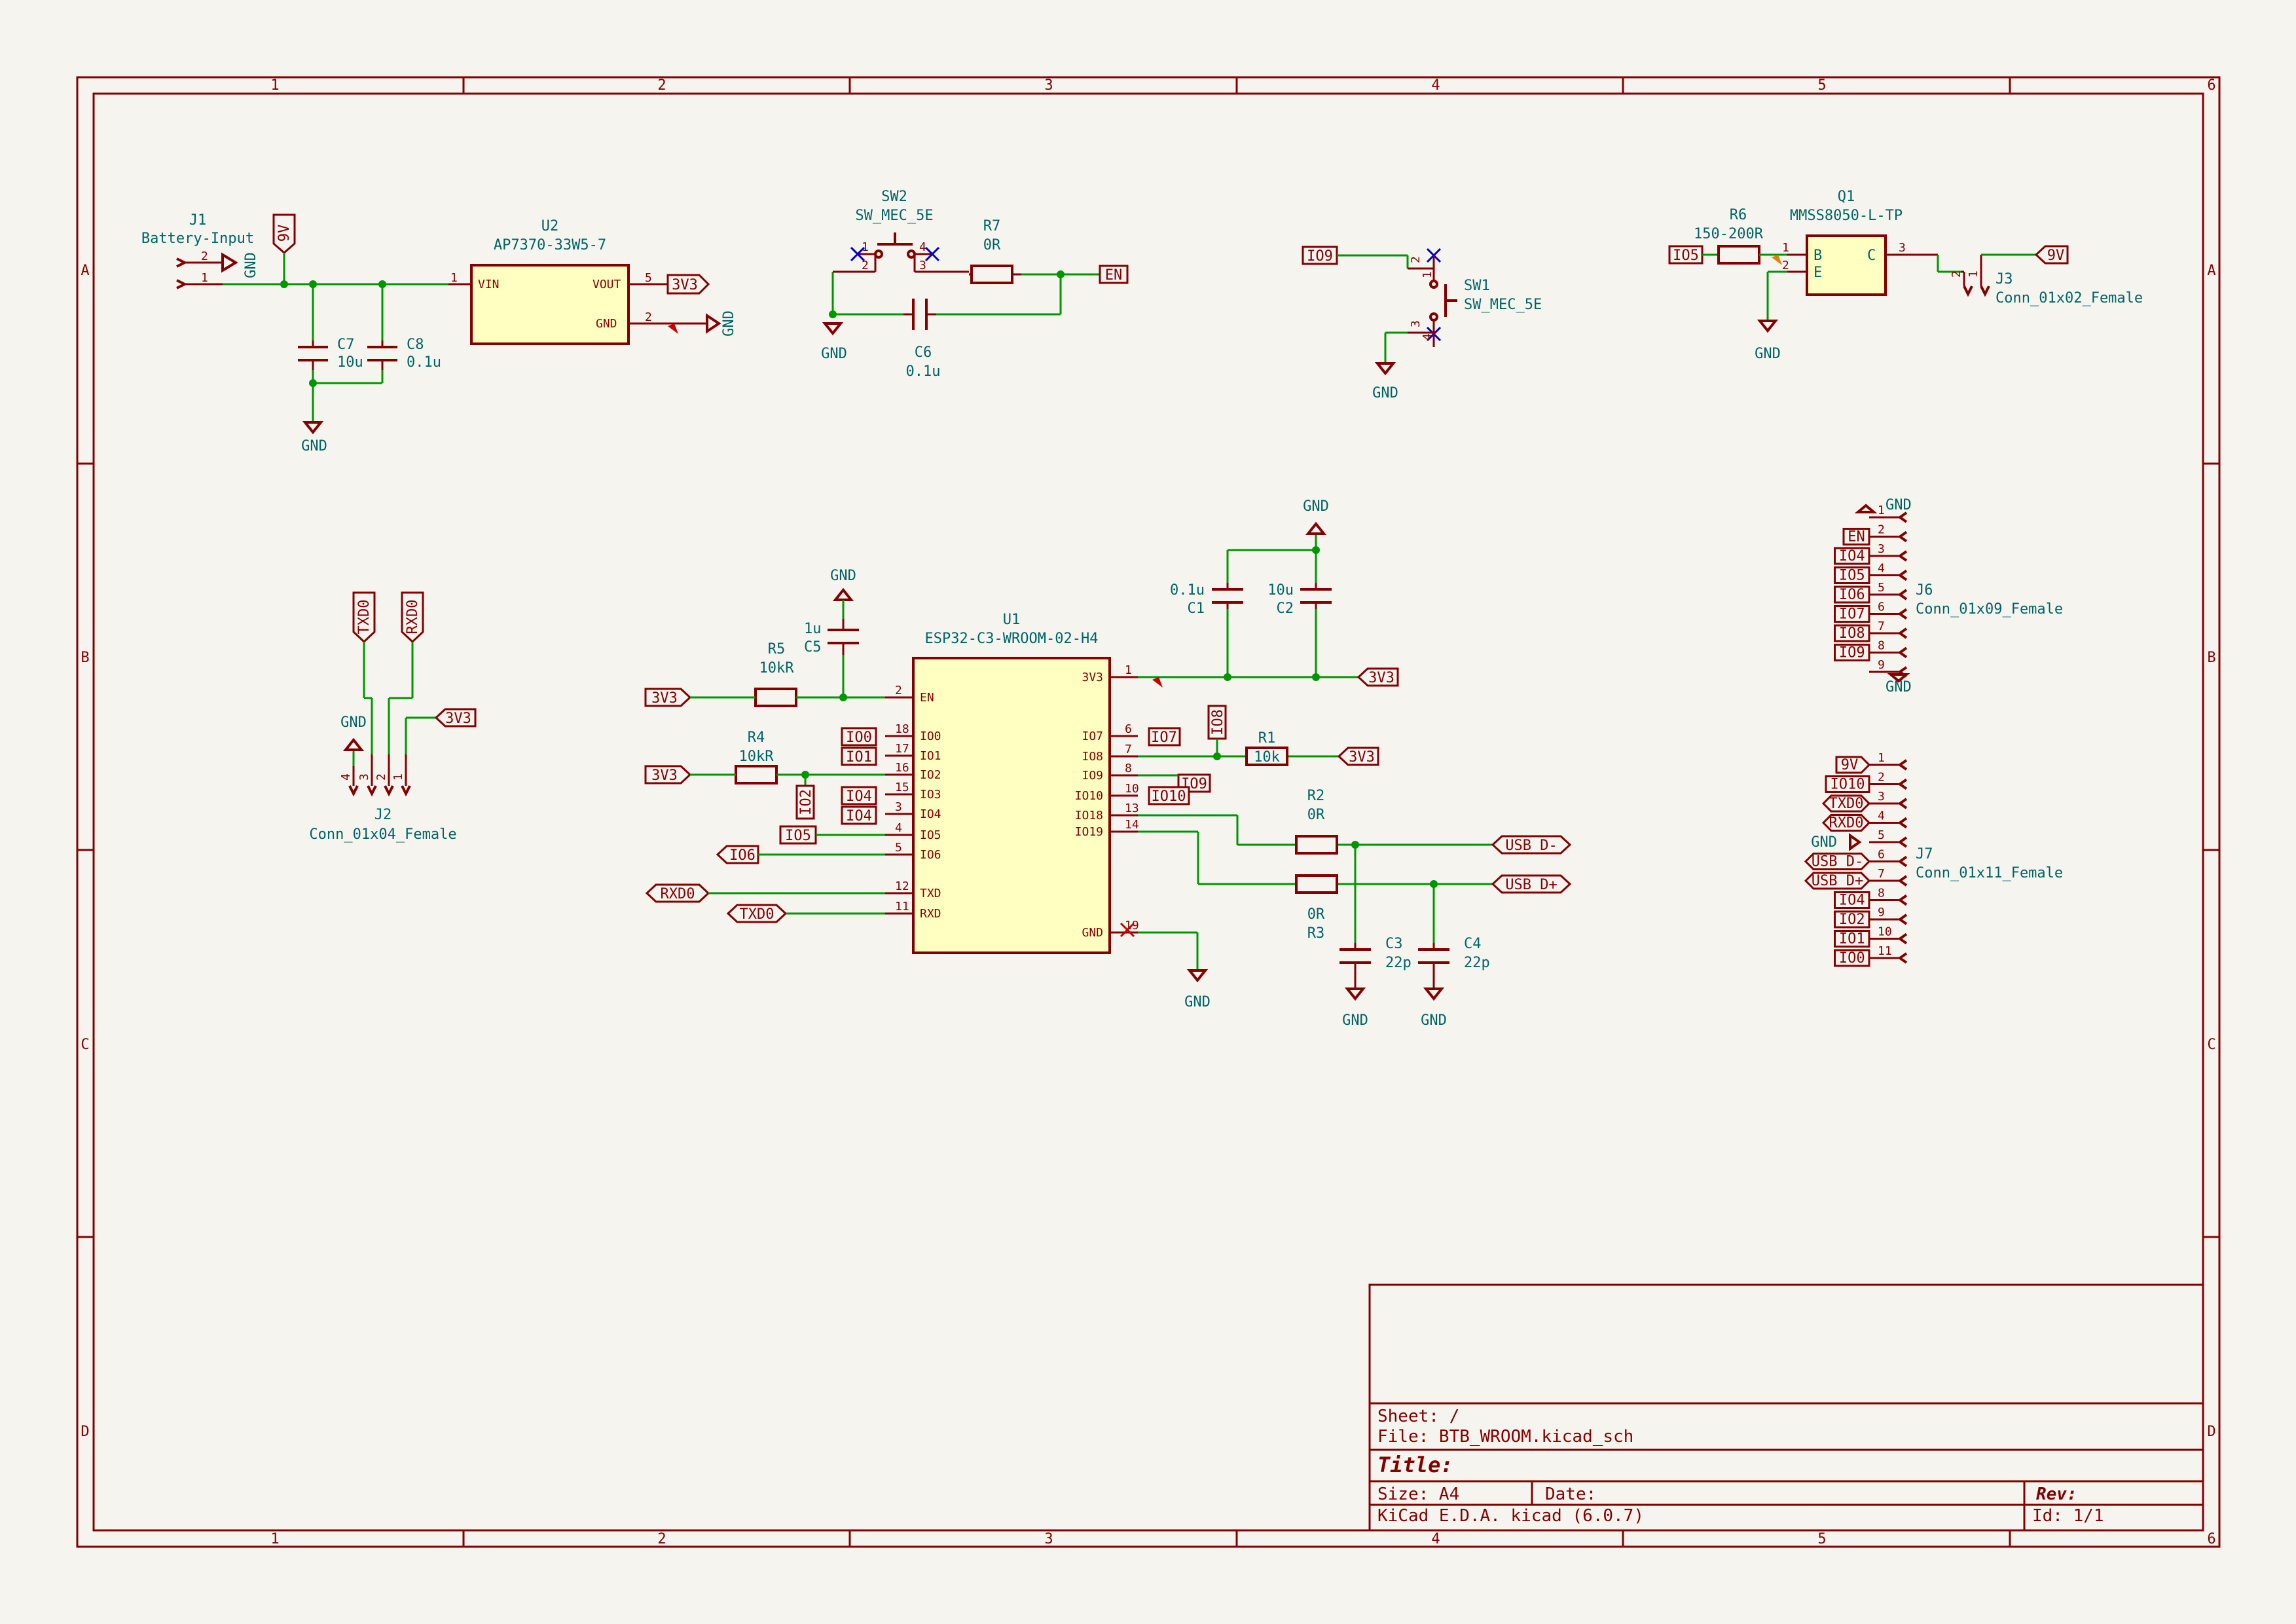 The image size is (2296, 1624). Describe the element at coordinates (1092, 736) in the screenshot. I see `u1-pin-name: IO7` at that location.